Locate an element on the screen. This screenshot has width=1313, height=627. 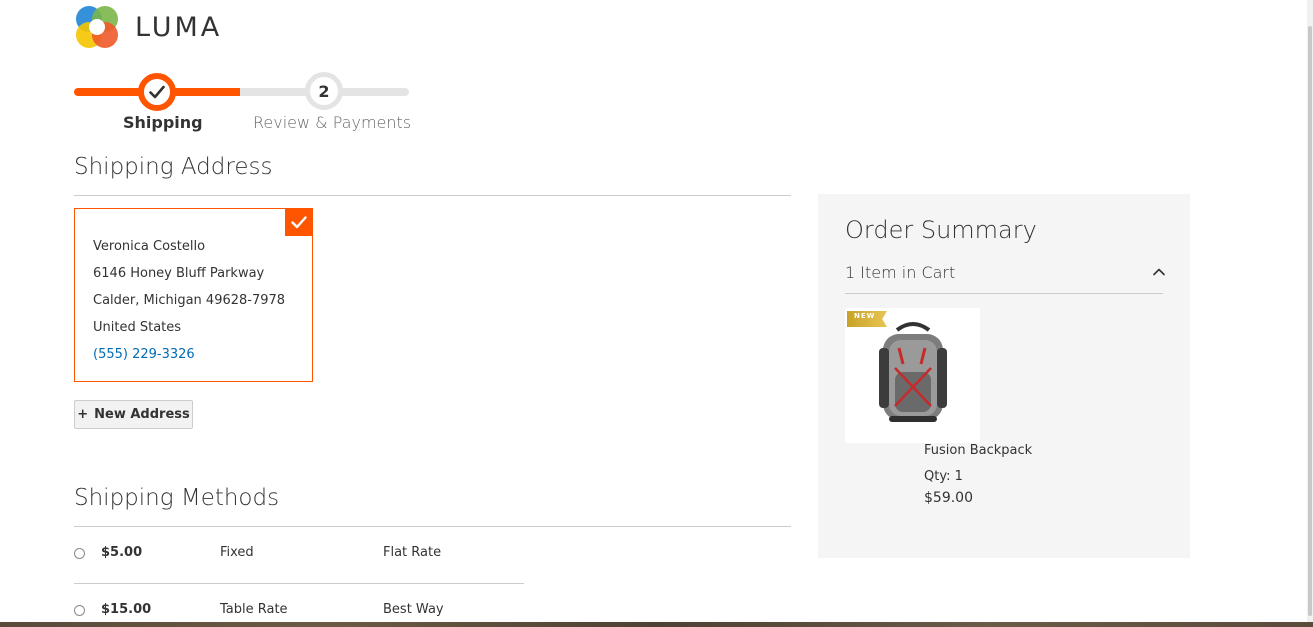
items-in-cart-toggle: 1 Item in Cart is located at coordinates (900, 272).